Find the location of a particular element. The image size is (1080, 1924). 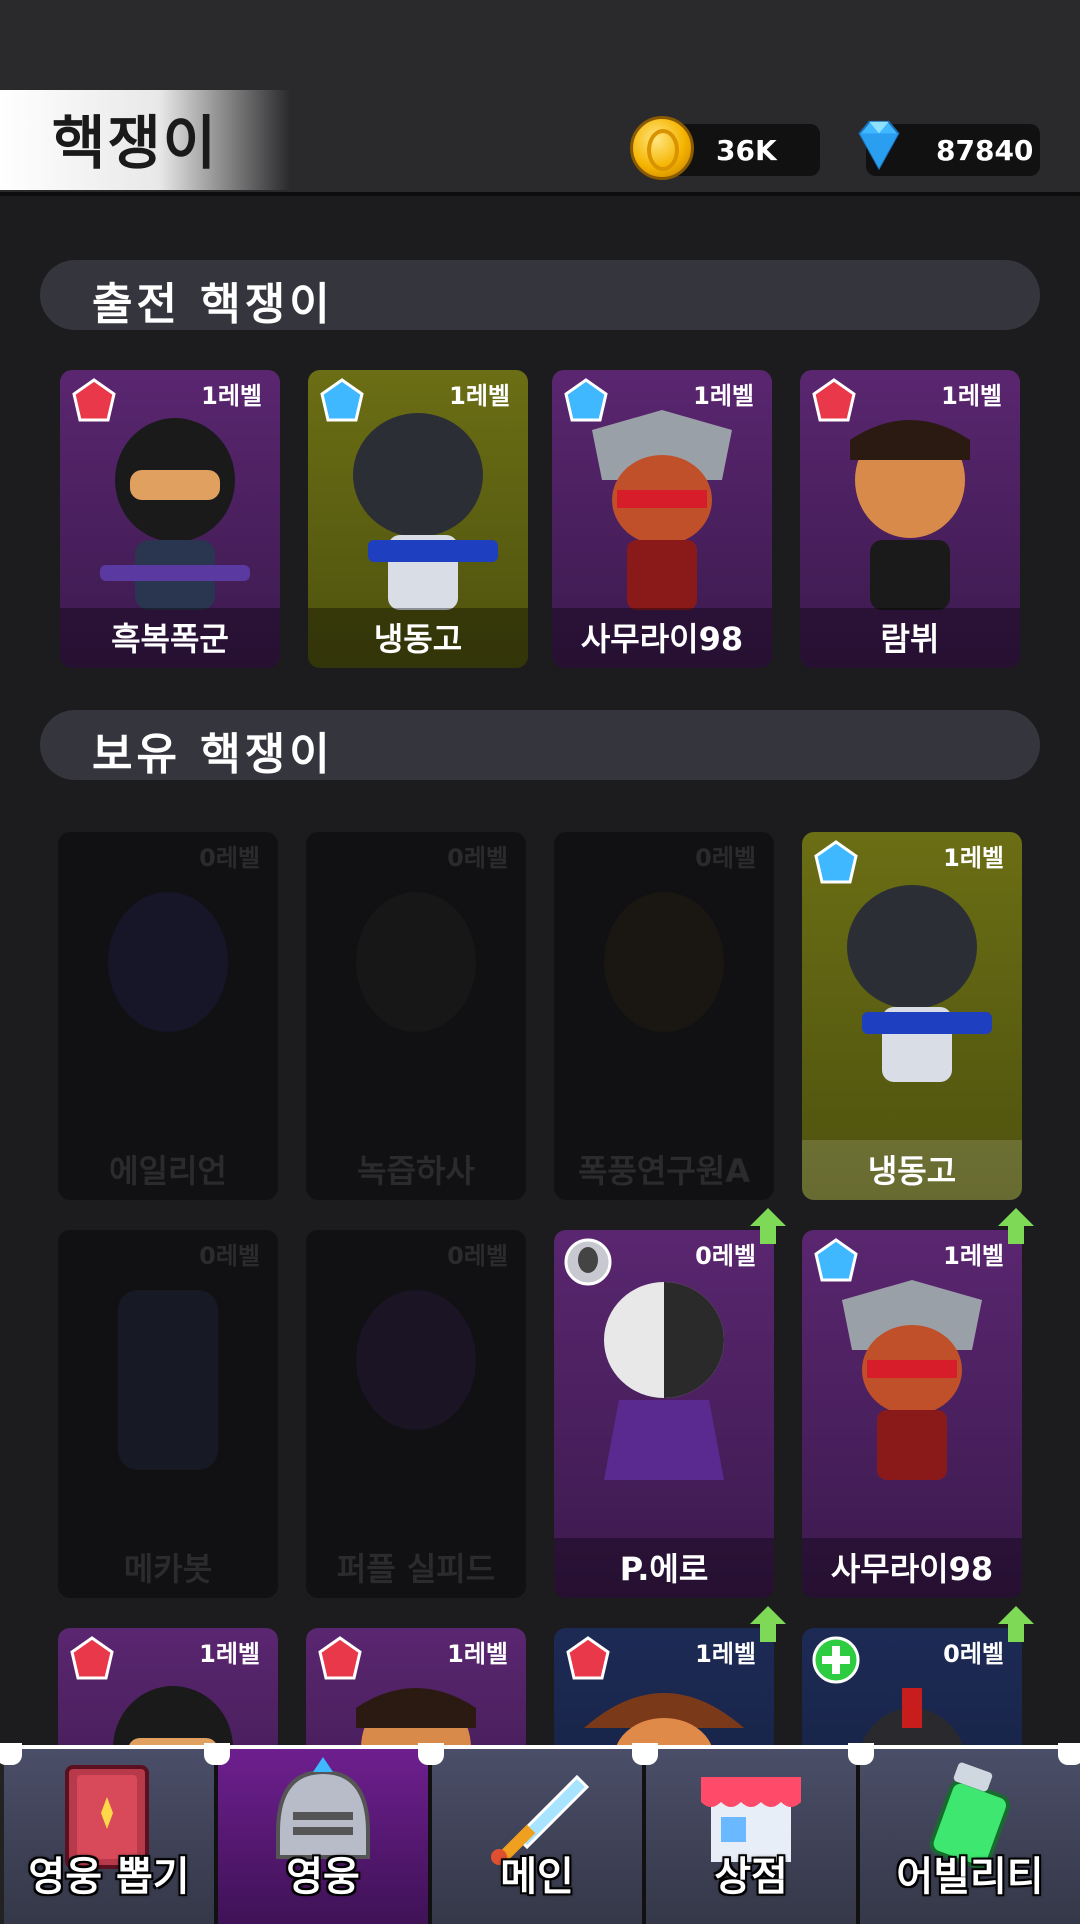

card-name: 퍼플 실피드 is located at coordinates (416, 1569).